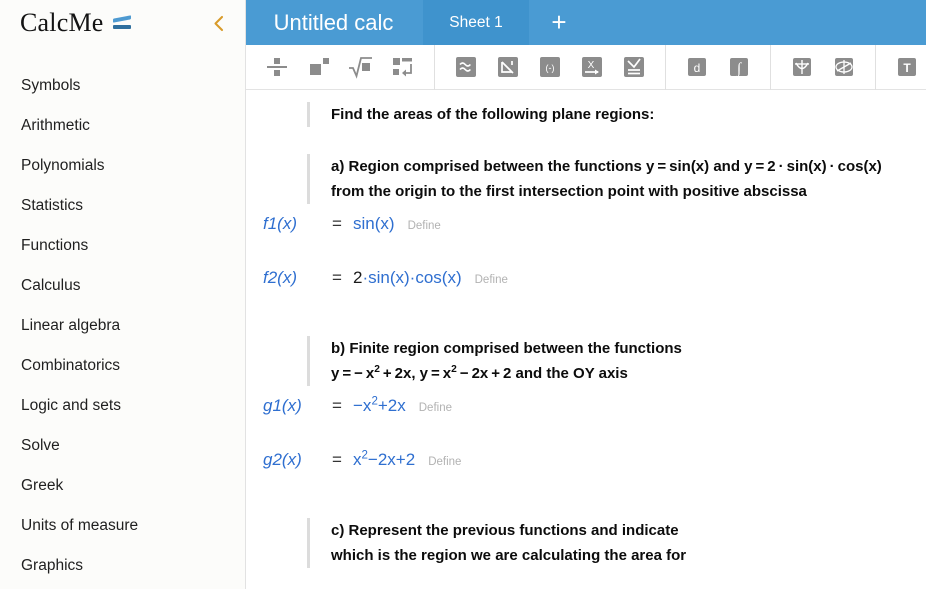  I want to click on system-equations-icon, so click(634, 67).